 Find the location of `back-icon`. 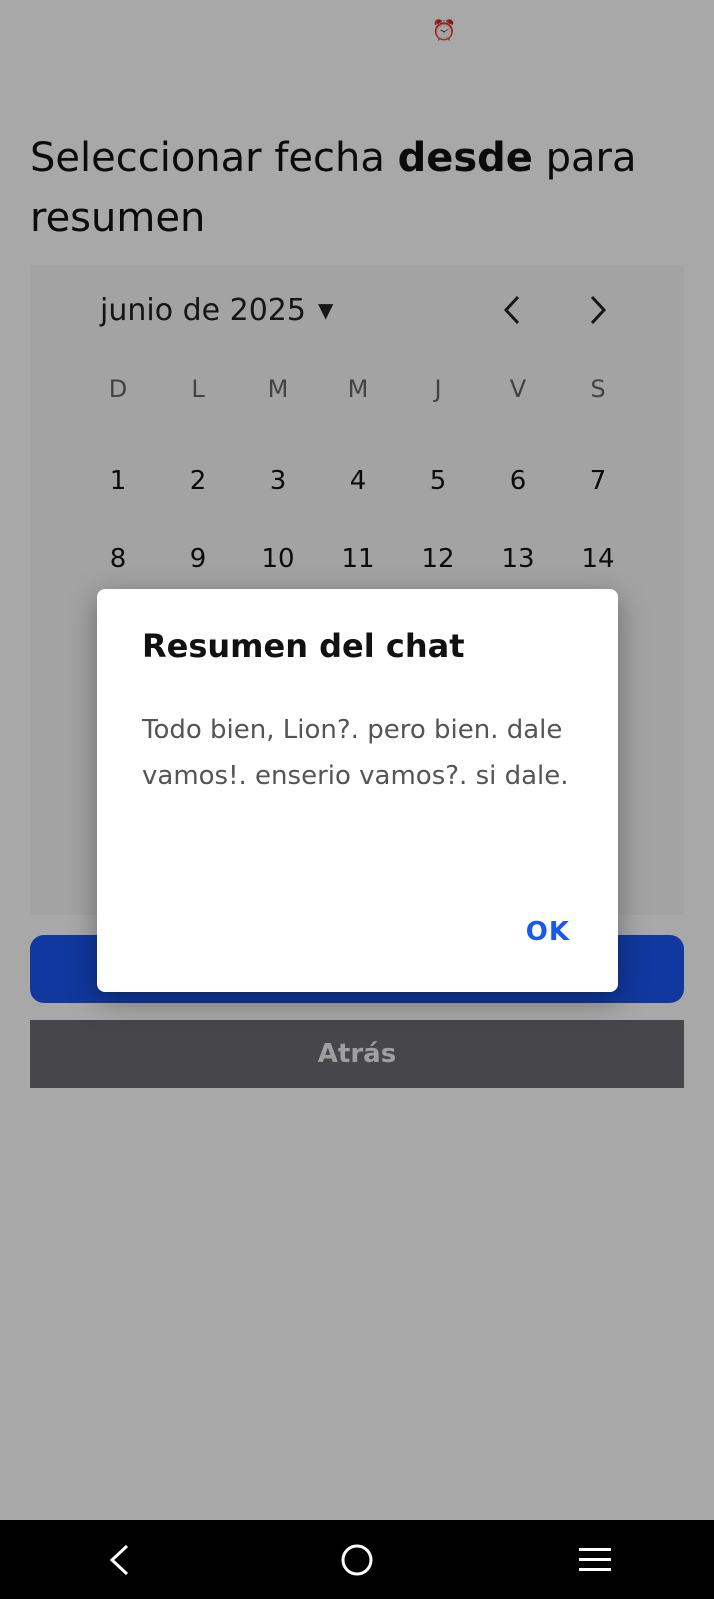

back-icon is located at coordinates (119, 1559).